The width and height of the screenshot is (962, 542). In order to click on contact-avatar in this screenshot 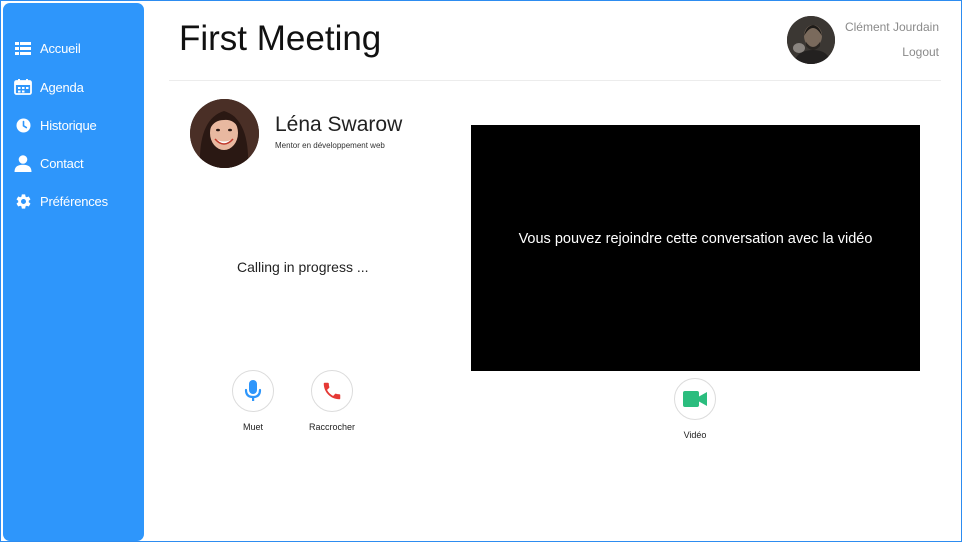, I will do `click(224, 133)`.